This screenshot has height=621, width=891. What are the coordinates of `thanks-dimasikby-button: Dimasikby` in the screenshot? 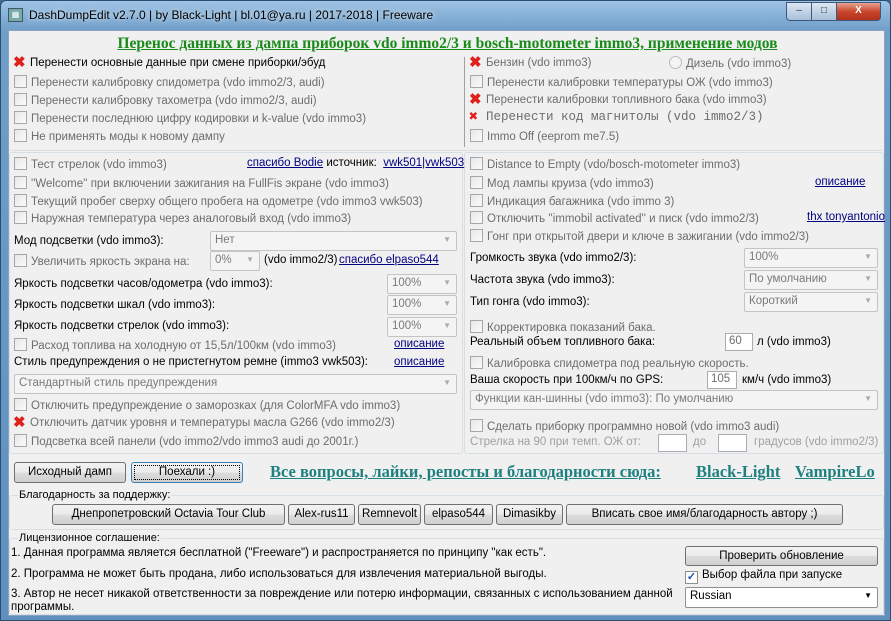 It's located at (529, 514).